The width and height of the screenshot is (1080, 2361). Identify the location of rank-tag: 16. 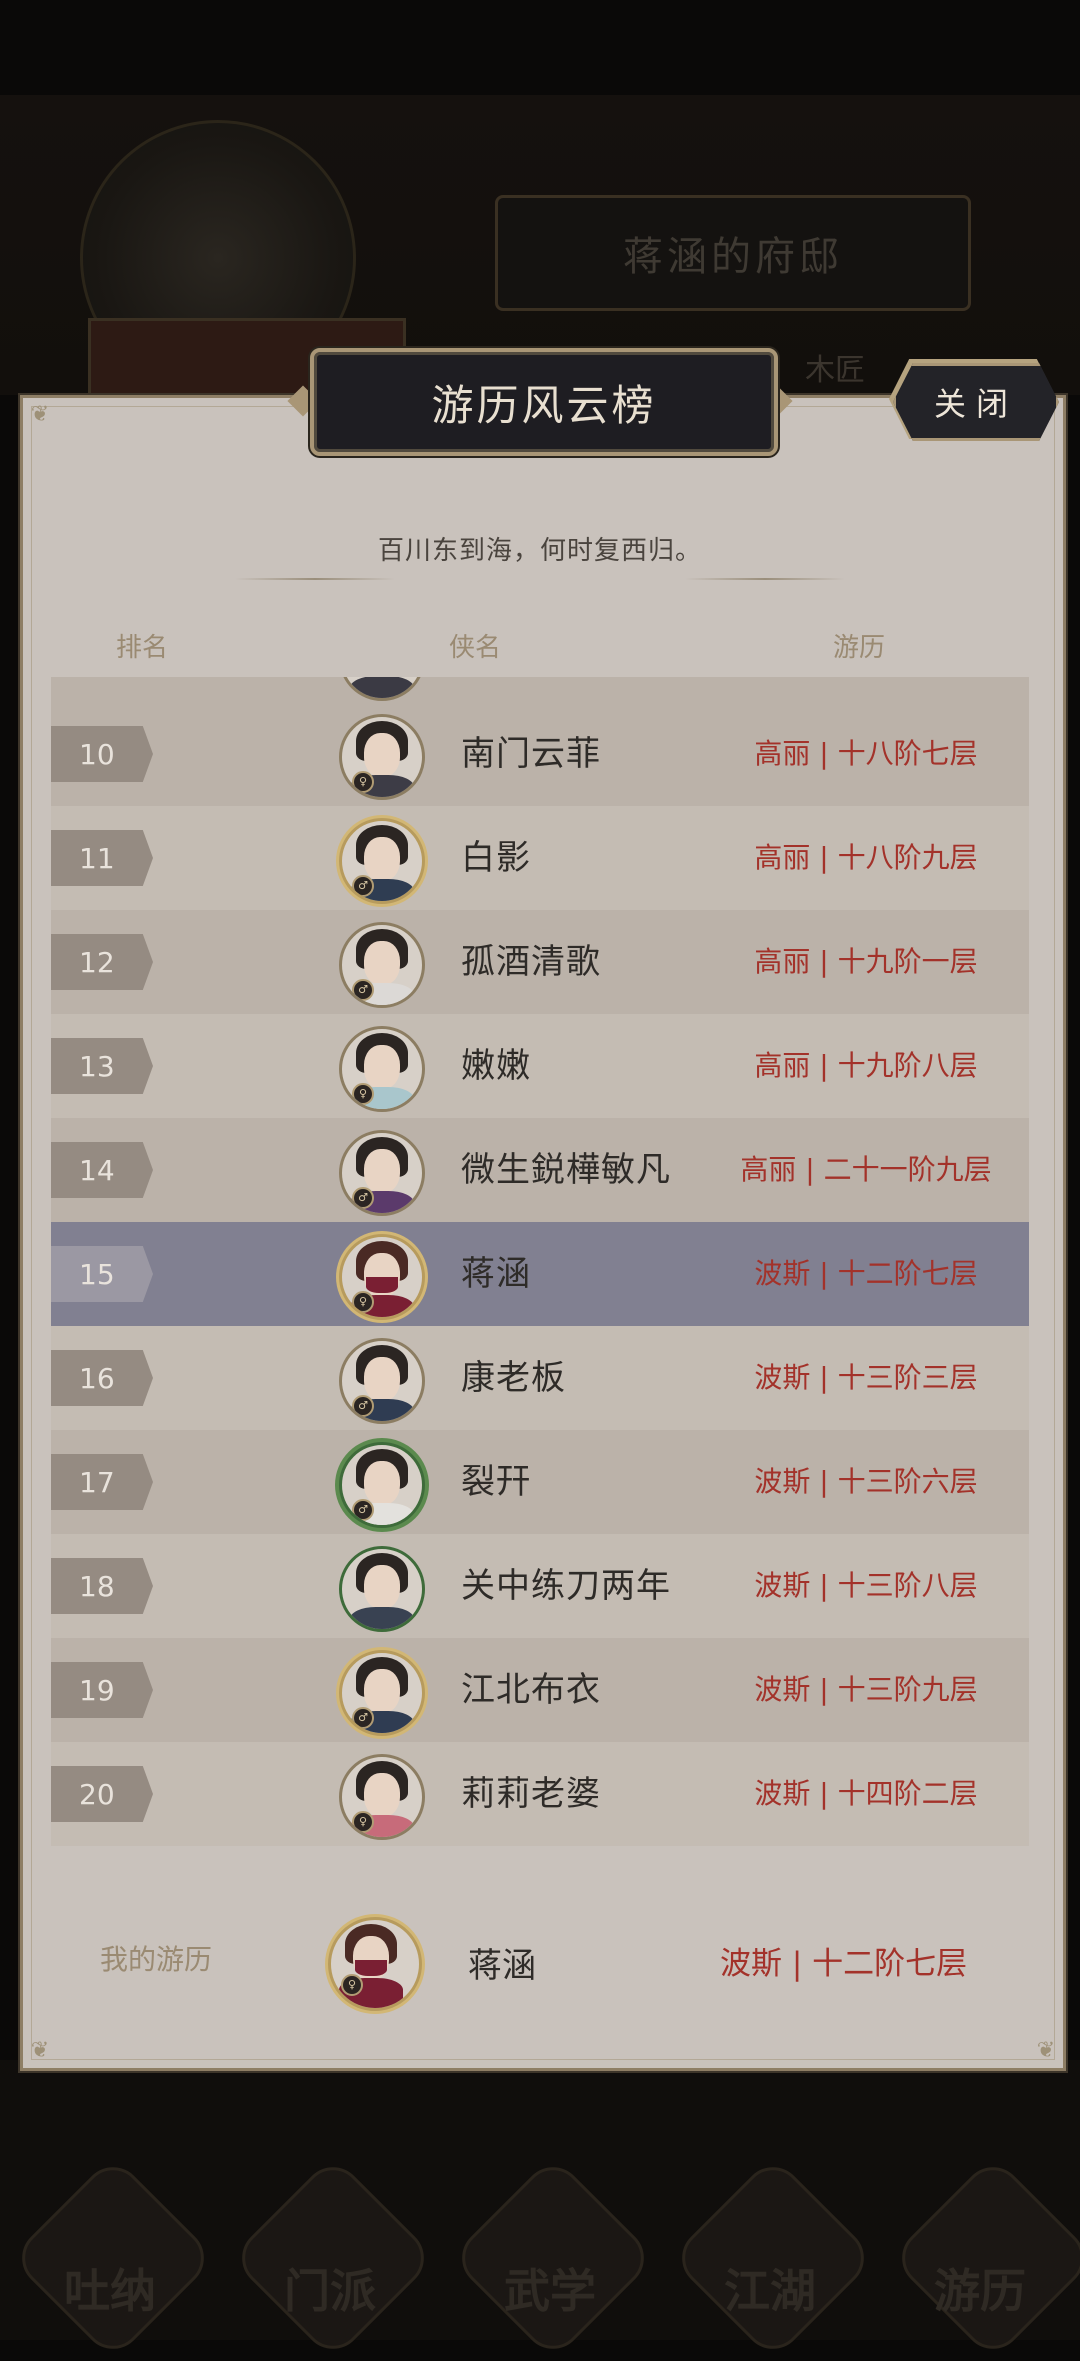
(102, 1378).